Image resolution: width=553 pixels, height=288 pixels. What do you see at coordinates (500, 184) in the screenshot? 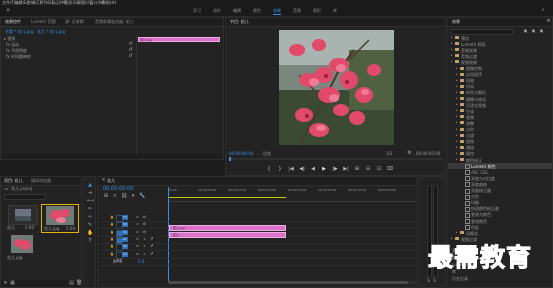
I see `effects-tree-item: 亮度曲线` at bounding box center [500, 184].